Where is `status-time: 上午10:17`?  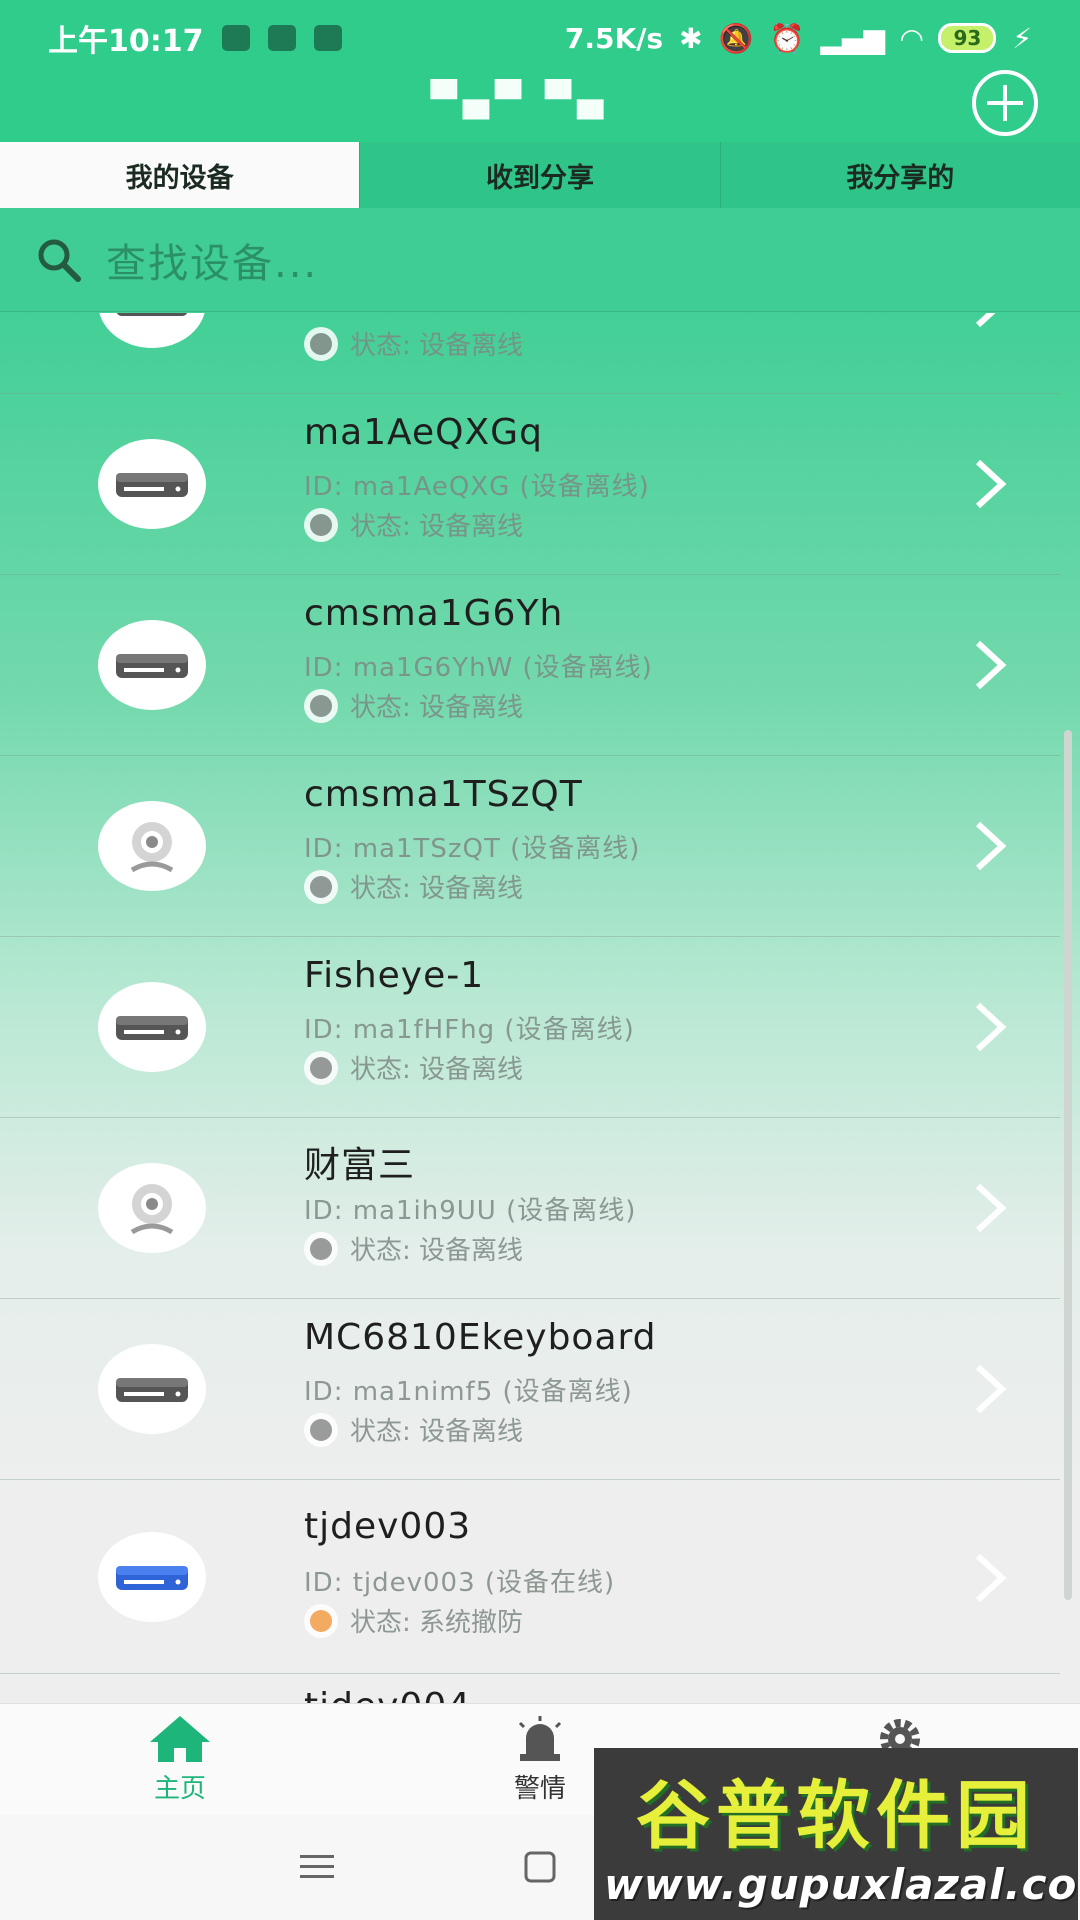
status-time: 上午10:17 is located at coordinates (126, 41).